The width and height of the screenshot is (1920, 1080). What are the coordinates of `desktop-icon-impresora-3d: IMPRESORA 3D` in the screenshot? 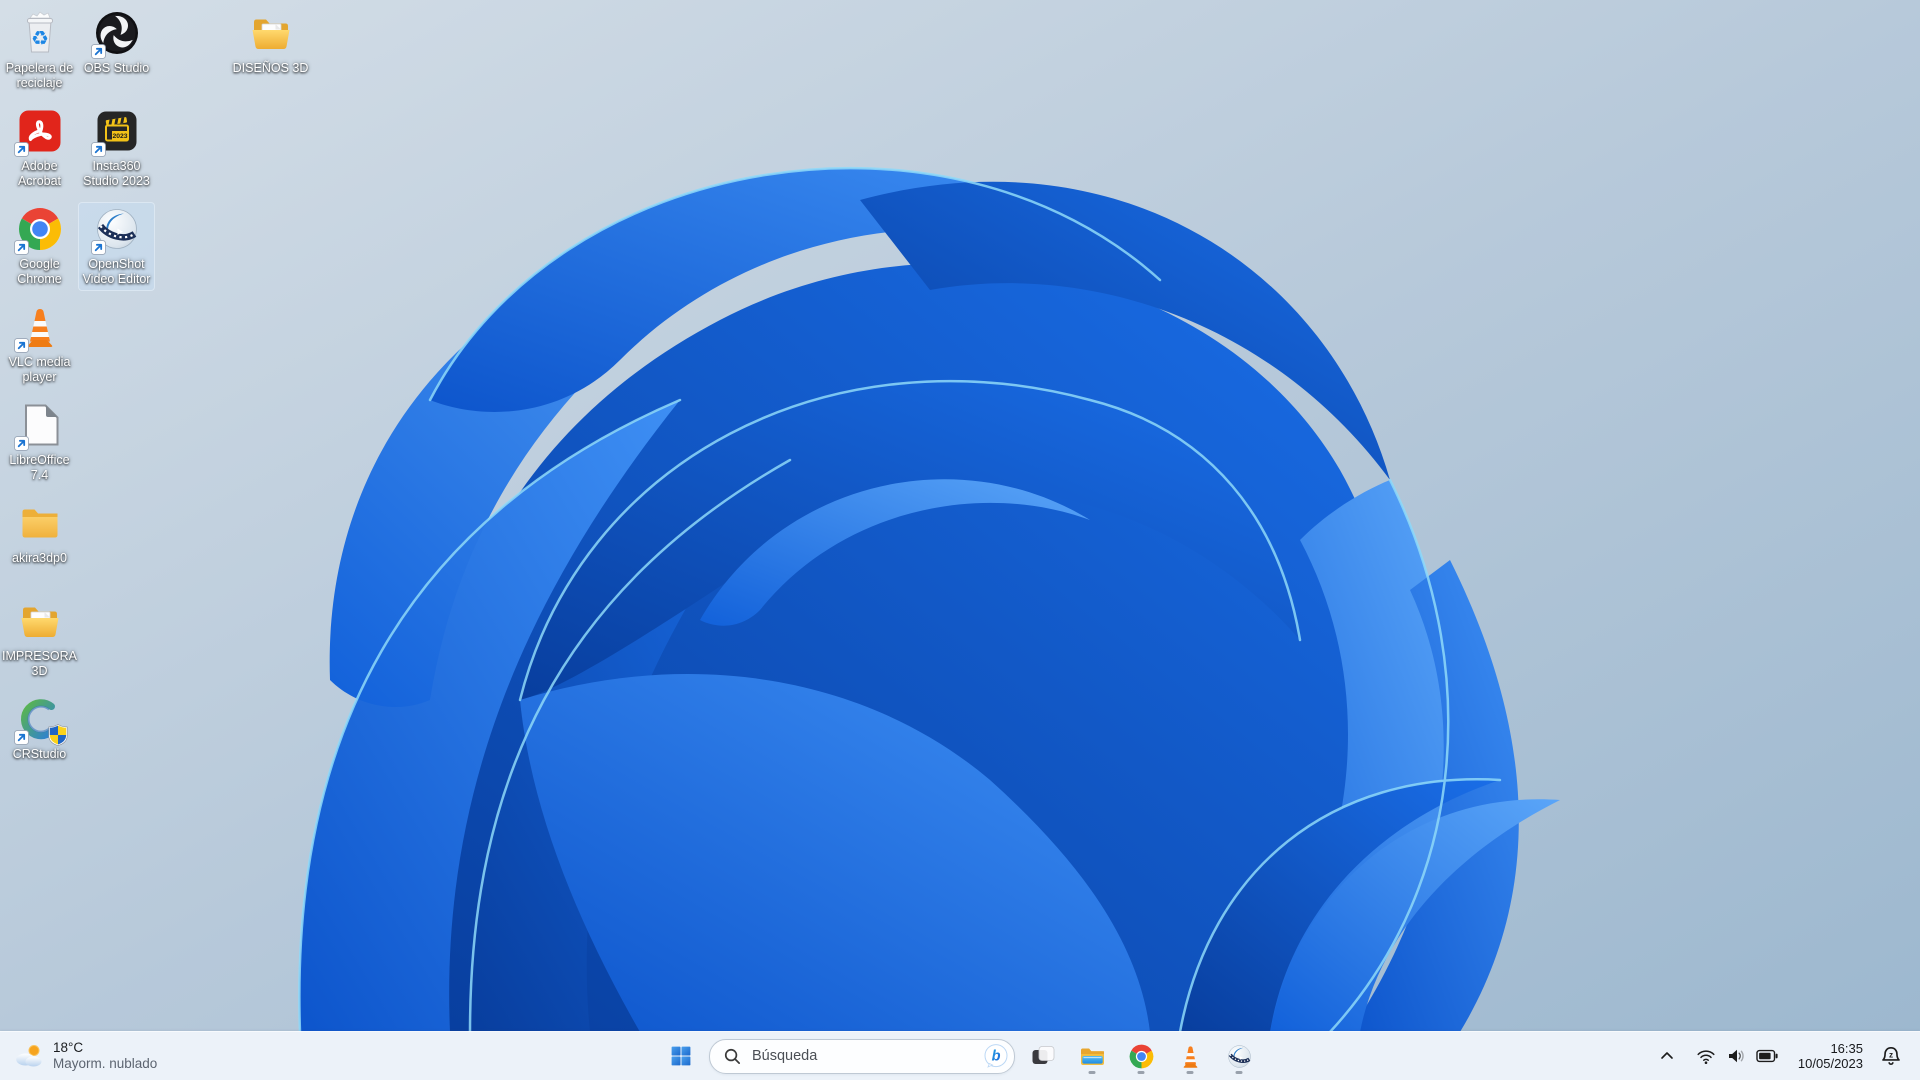 It's located at (39, 638).